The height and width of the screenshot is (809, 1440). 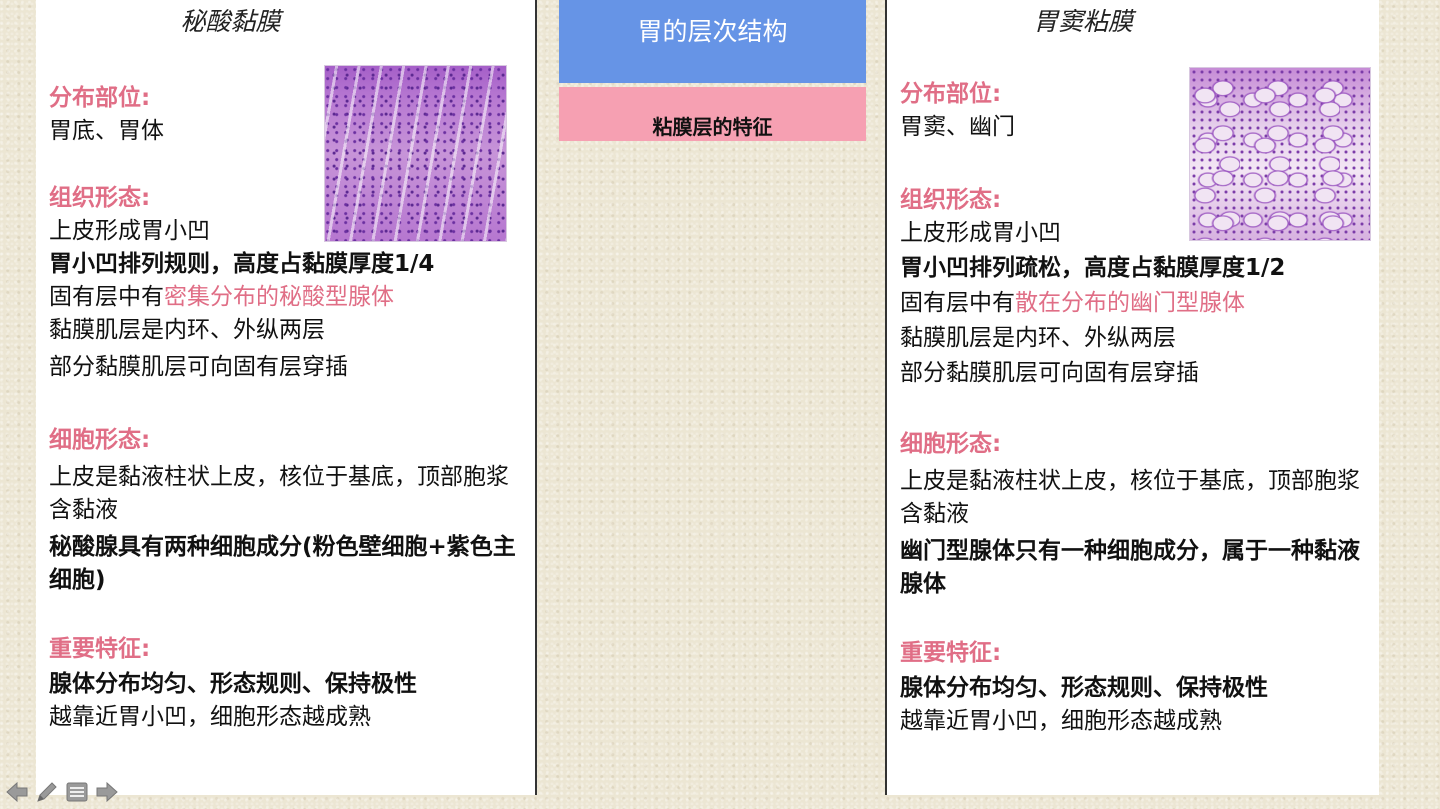 I want to click on arrow-right-icon, so click(x=107, y=792).